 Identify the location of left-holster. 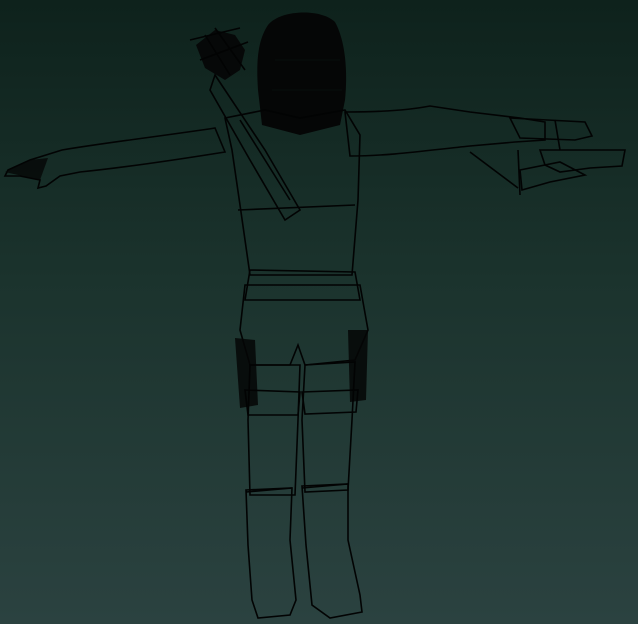
(268, 377).